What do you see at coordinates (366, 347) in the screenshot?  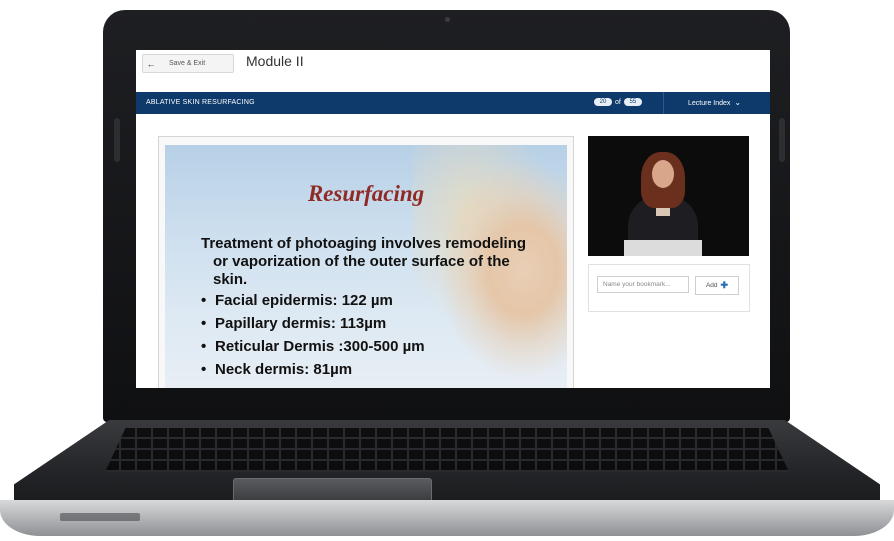 I see `slide-bullet: Reticular Dermis :300-500 µm` at bounding box center [366, 347].